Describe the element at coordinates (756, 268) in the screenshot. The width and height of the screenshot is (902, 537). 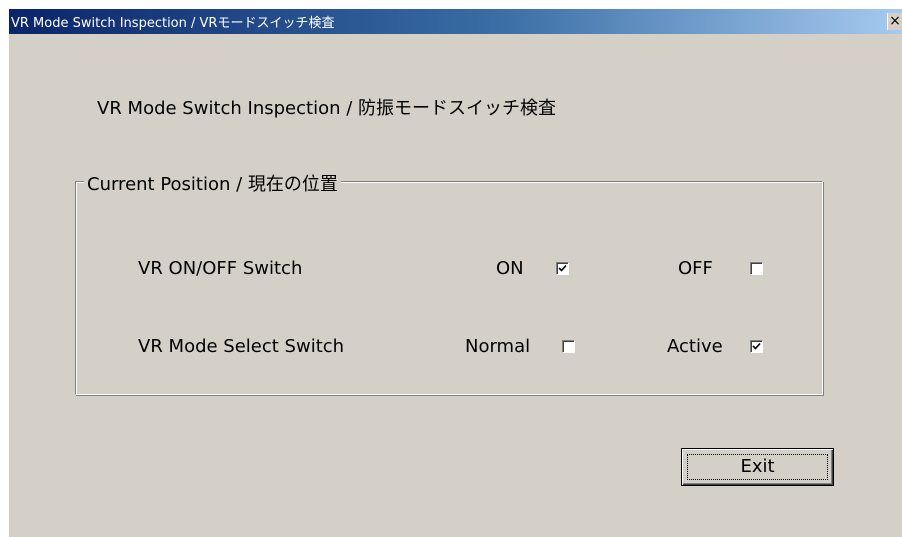
I see `vr-onoff-off-checkbox` at that location.